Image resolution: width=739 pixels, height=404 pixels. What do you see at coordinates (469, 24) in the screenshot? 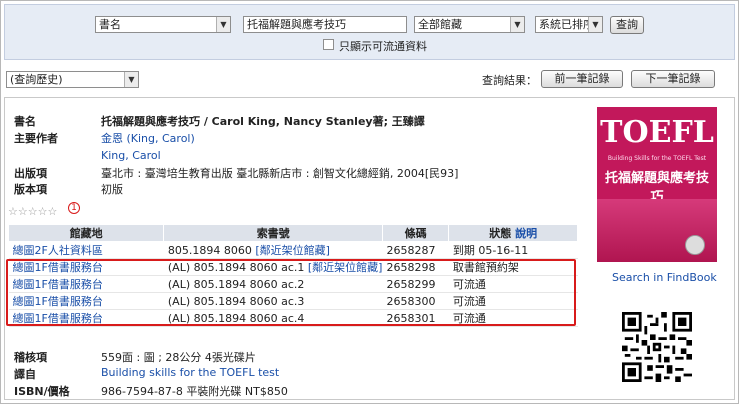
I see `collection-select: 全部館藏 ▼` at bounding box center [469, 24].